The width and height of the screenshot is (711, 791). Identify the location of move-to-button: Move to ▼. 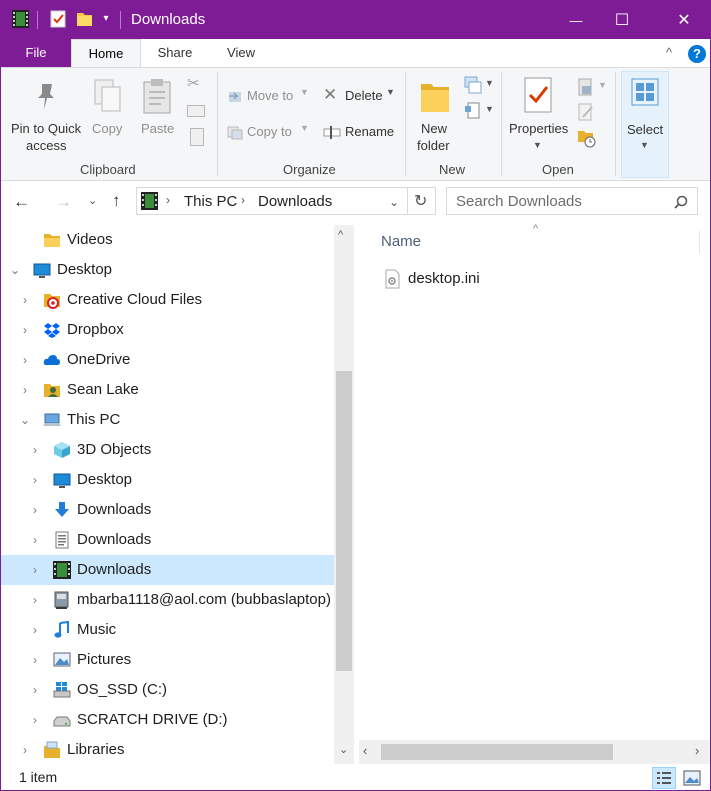
(268, 97).